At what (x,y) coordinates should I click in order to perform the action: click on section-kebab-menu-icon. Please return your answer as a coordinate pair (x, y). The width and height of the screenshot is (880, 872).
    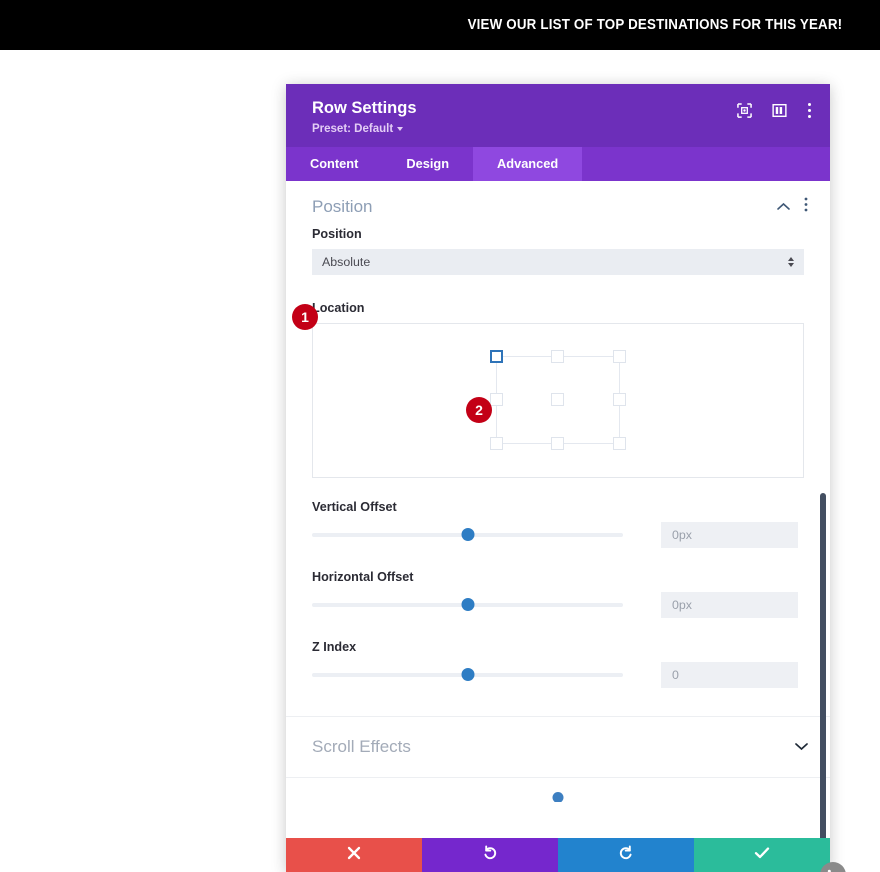
    Looking at the image, I should click on (806, 207).